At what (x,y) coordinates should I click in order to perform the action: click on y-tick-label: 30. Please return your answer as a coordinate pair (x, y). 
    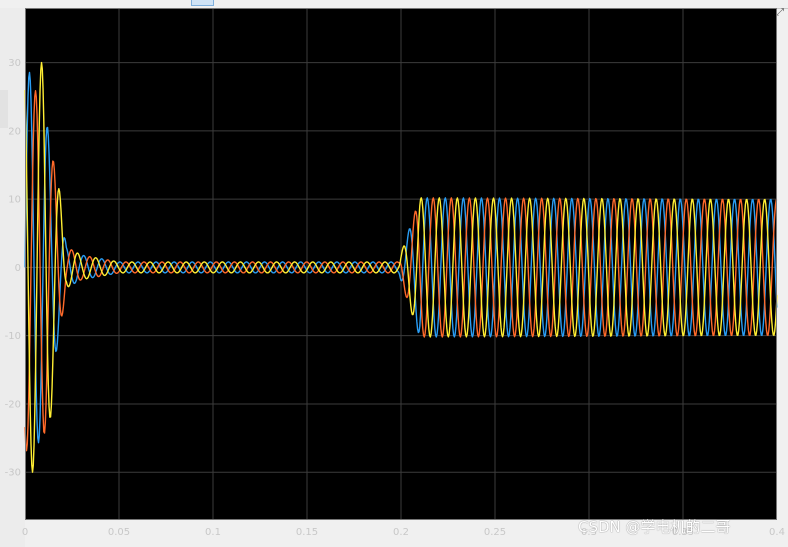
    Looking at the image, I should click on (14, 63).